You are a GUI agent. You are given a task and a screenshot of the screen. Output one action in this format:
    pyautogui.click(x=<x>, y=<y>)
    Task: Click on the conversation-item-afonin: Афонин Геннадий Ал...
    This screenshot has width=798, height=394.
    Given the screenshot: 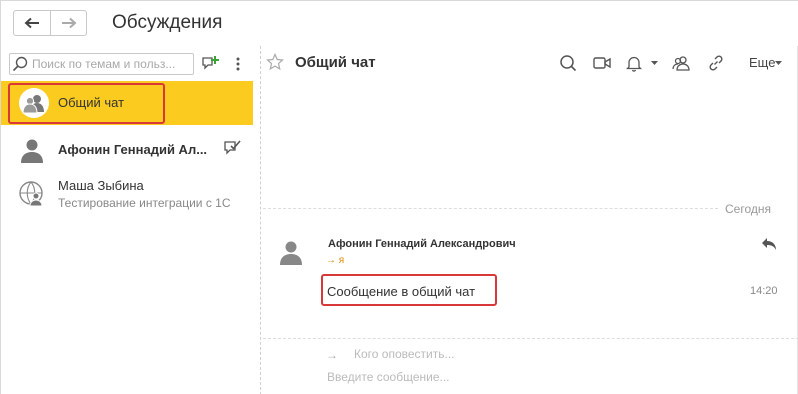 What is the action you would take?
    pyautogui.click(x=127, y=149)
    